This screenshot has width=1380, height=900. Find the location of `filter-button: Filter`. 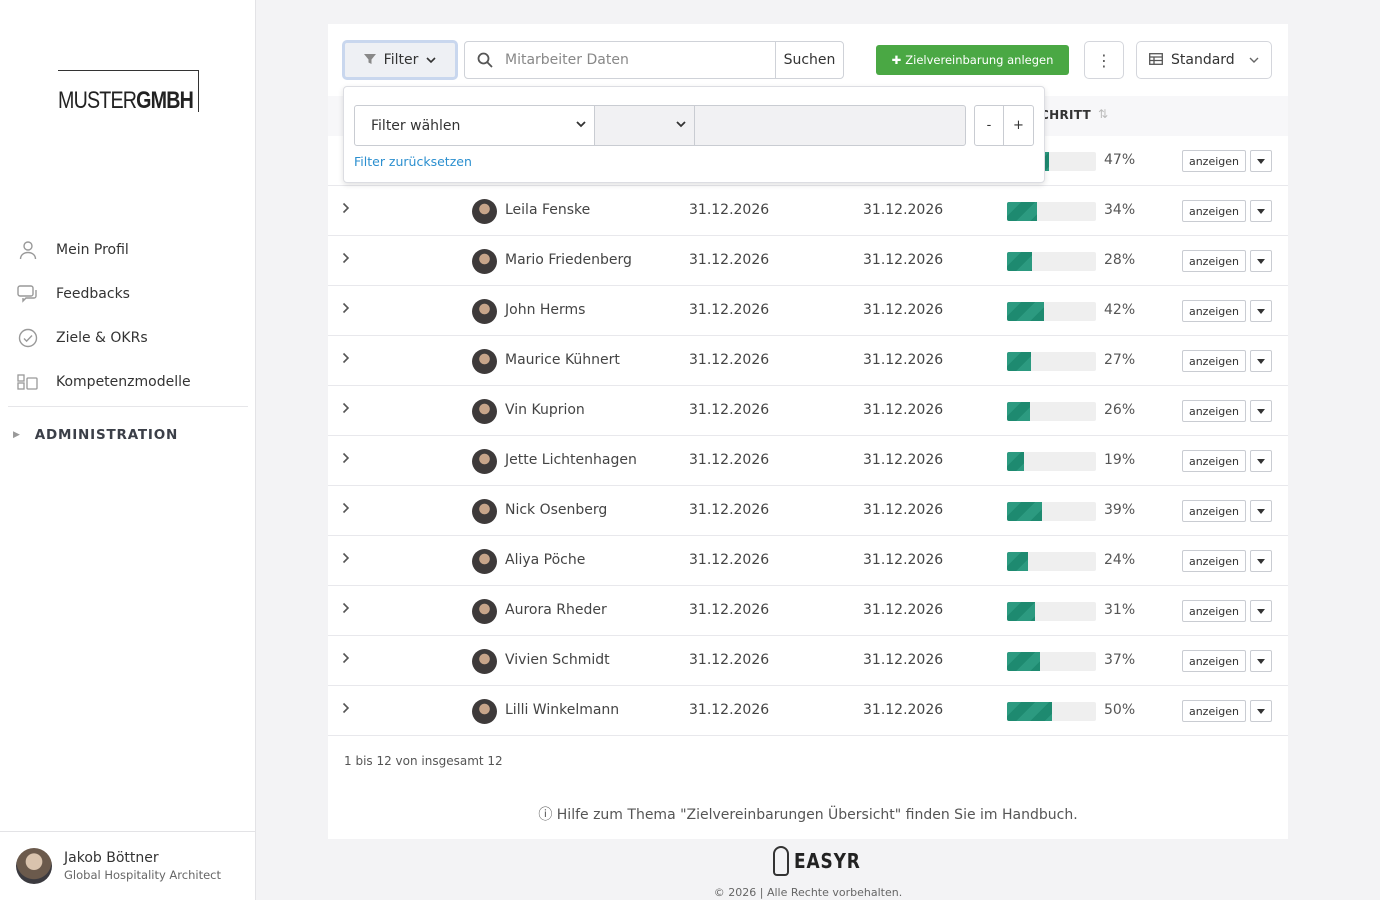

filter-button: Filter is located at coordinates (400, 60).